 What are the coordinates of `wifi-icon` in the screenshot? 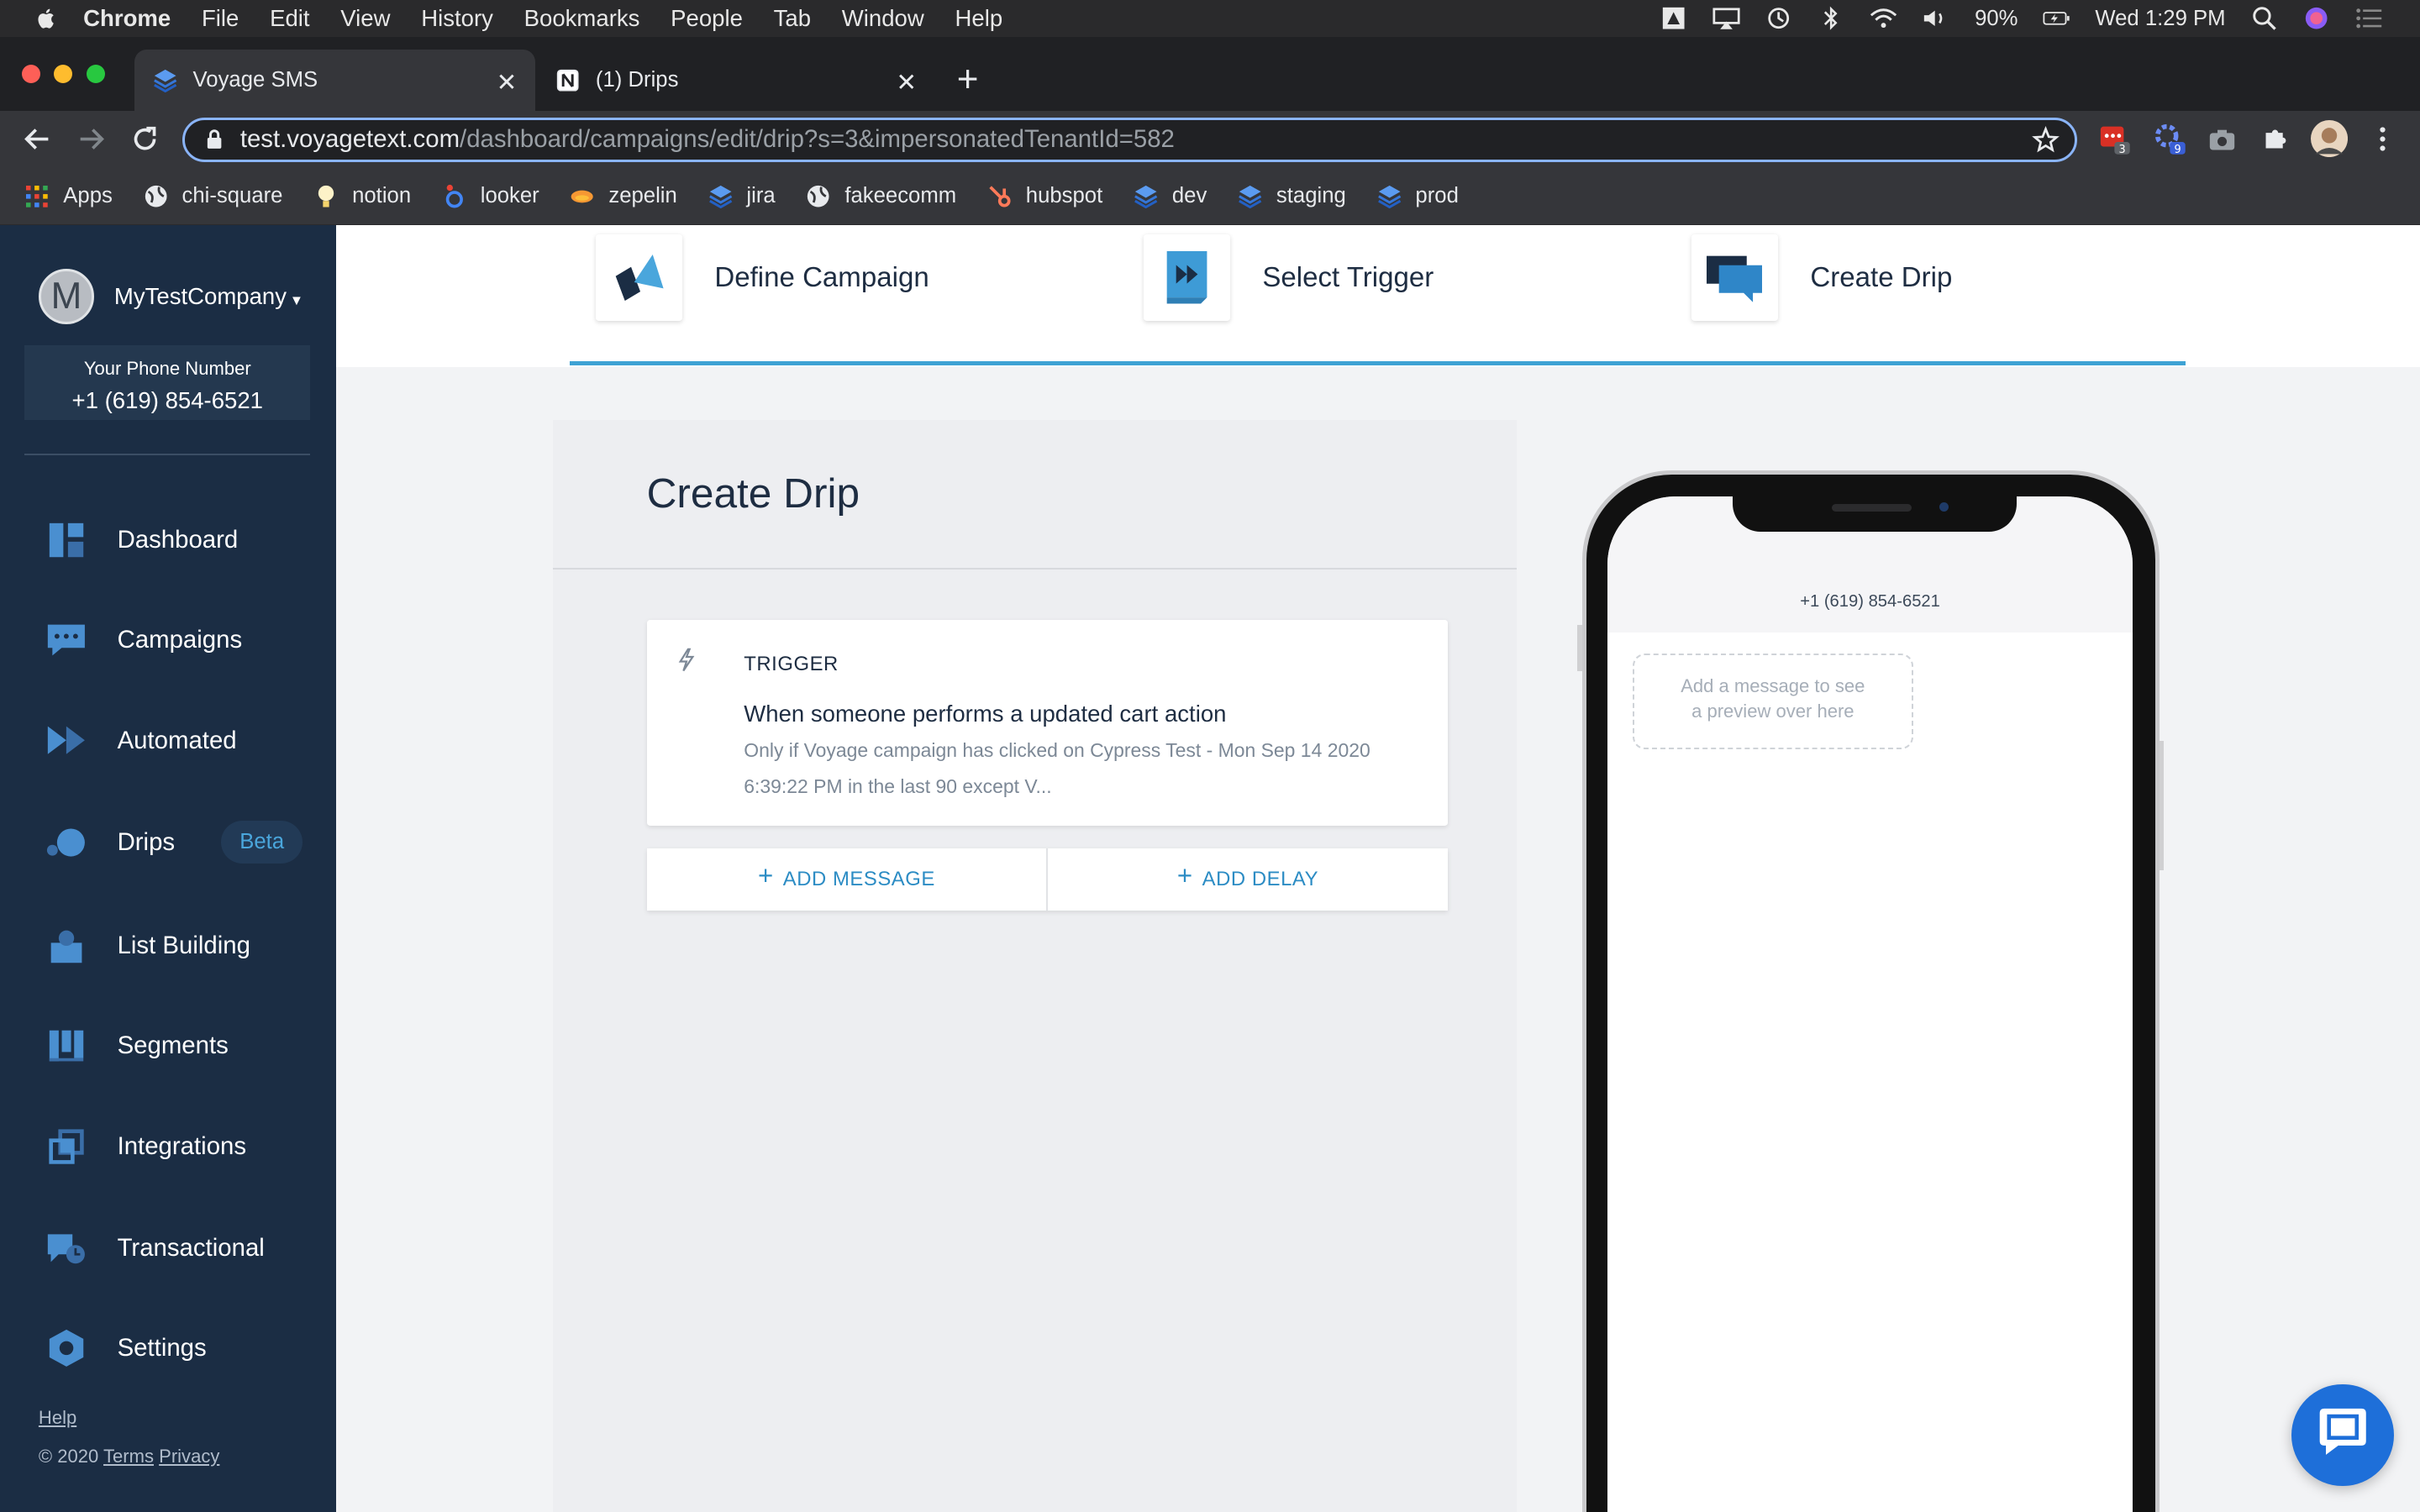 It's located at (1883, 18).